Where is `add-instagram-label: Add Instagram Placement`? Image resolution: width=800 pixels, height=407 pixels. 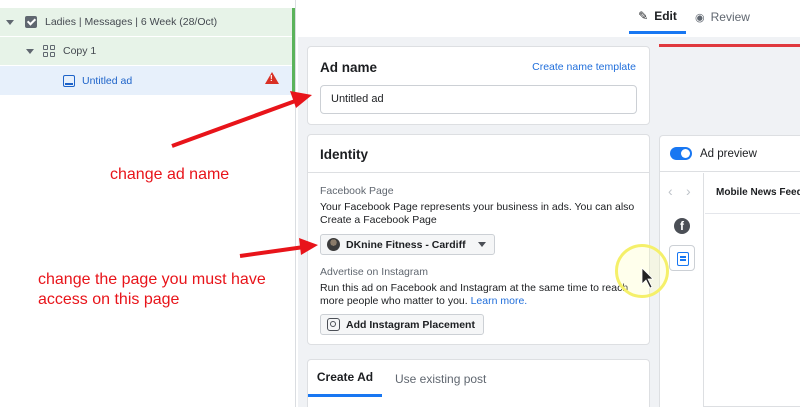
add-instagram-label: Add Instagram Placement is located at coordinates (410, 324).